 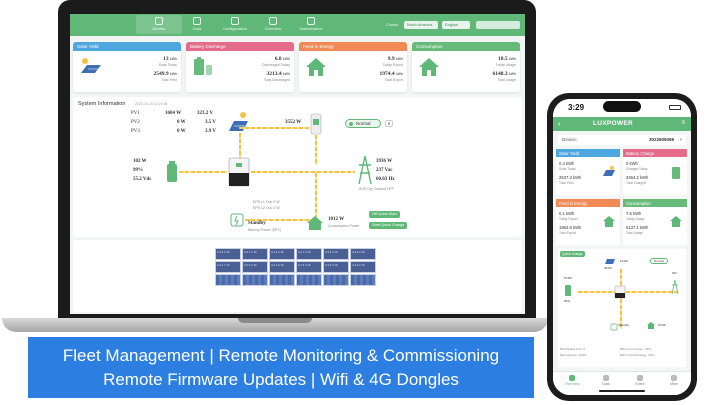 I want to click on phone-status-bar: 3:29, so click(x=622, y=108).